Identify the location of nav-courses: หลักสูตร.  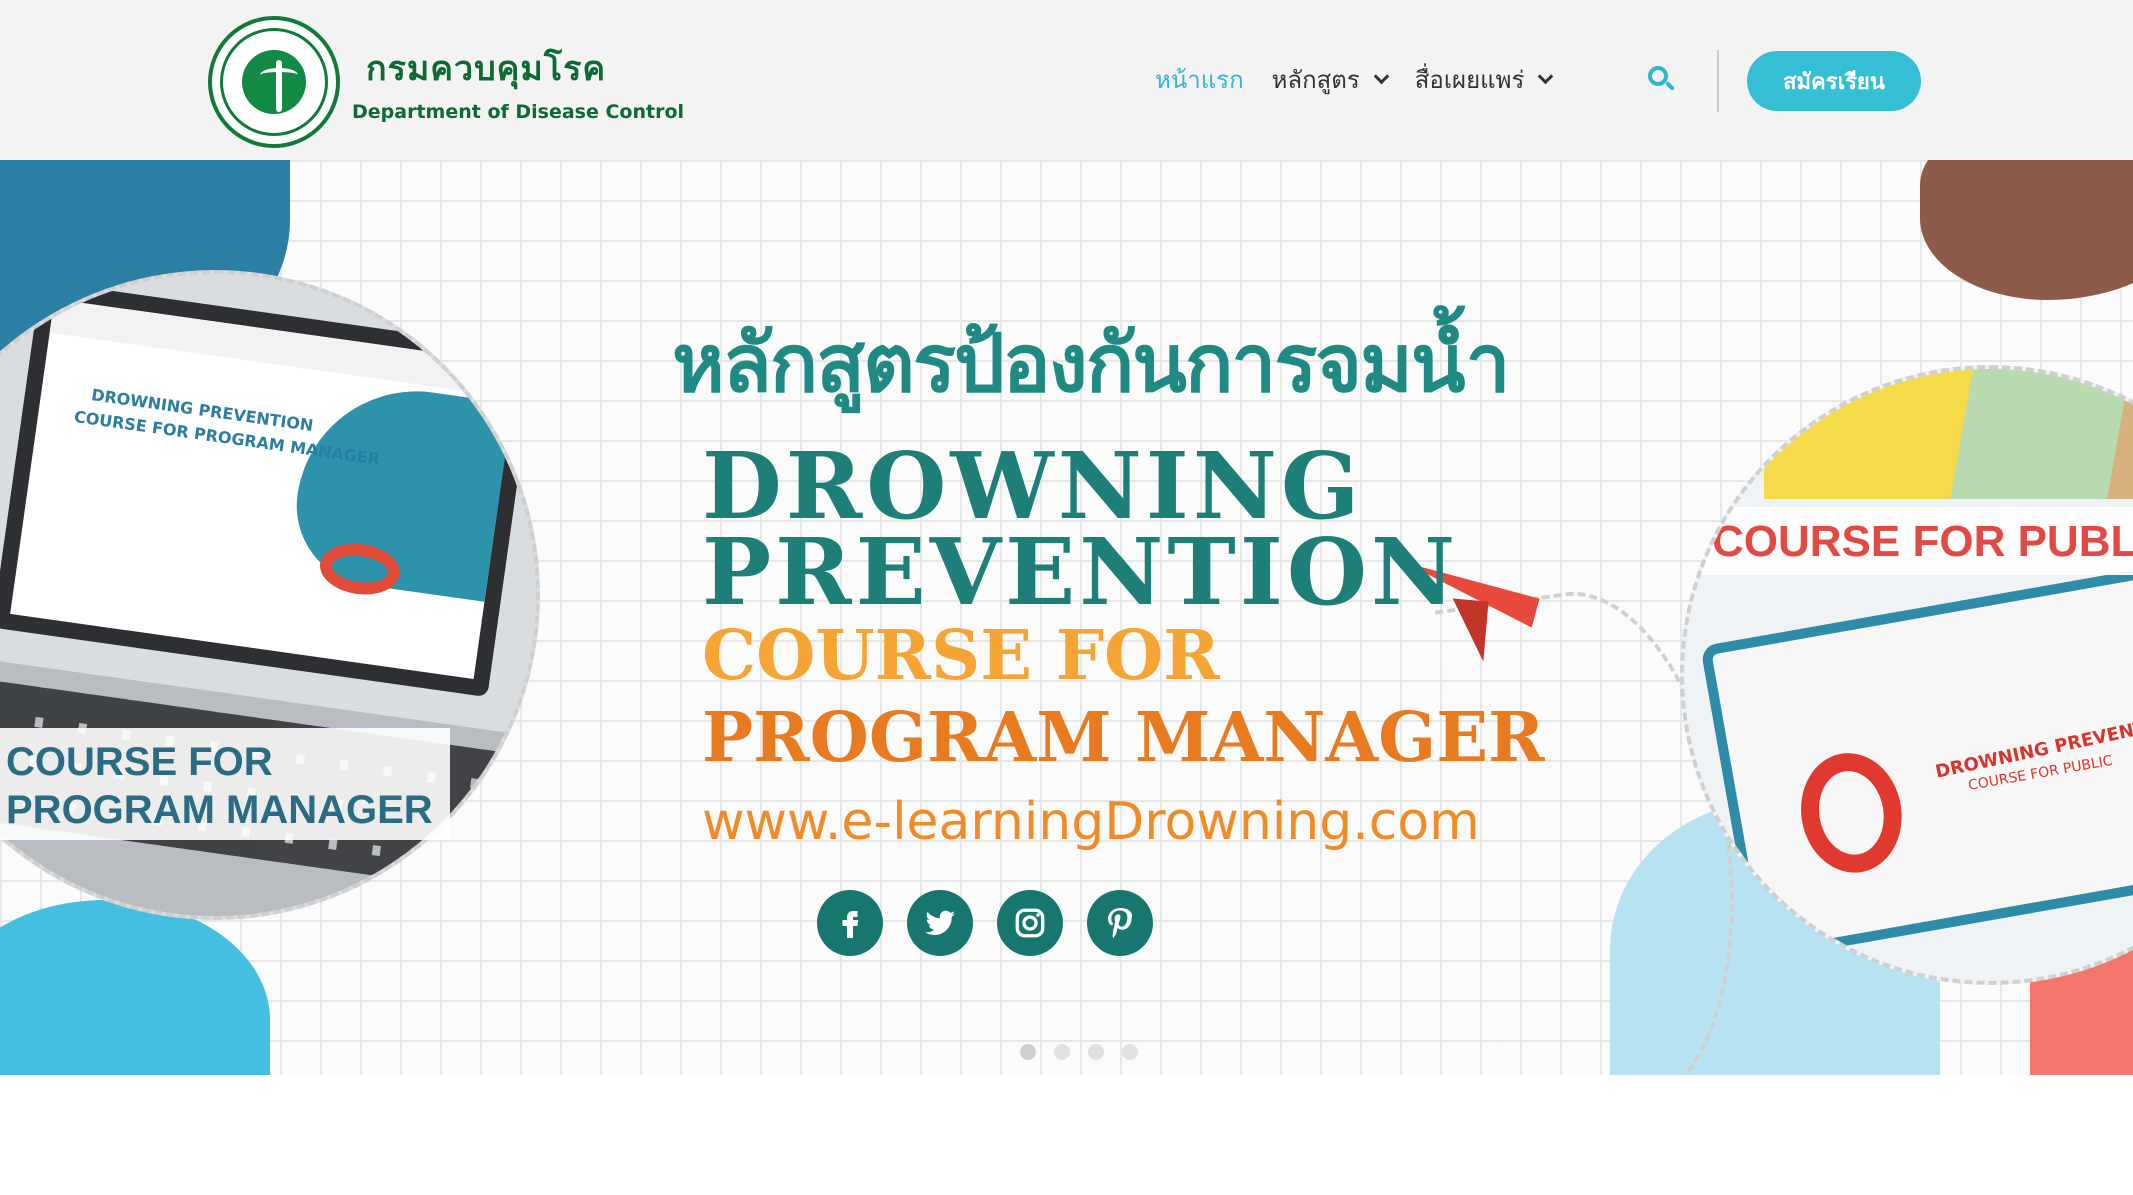
(1330, 79).